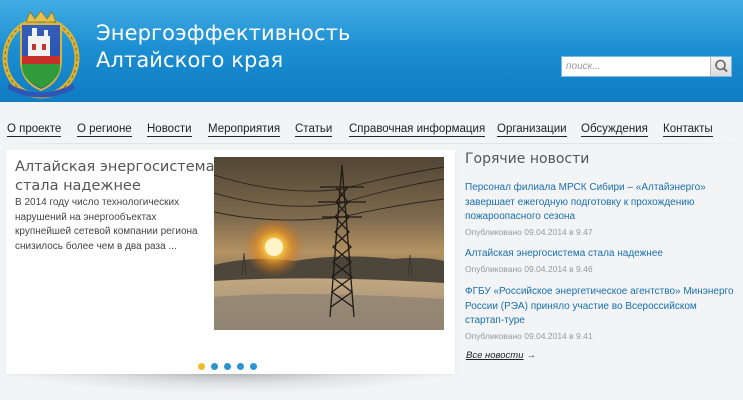 The image size is (743, 400). What do you see at coordinates (329, 243) in the screenshot?
I see `slide-photo` at bounding box center [329, 243].